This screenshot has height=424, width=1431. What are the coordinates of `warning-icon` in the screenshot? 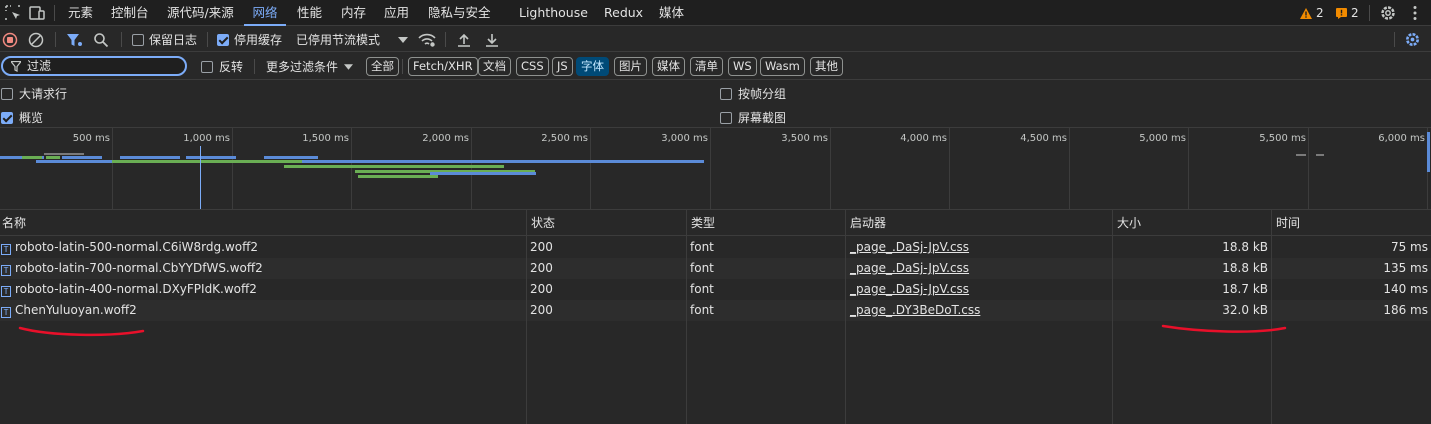 It's located at (1306, 13).